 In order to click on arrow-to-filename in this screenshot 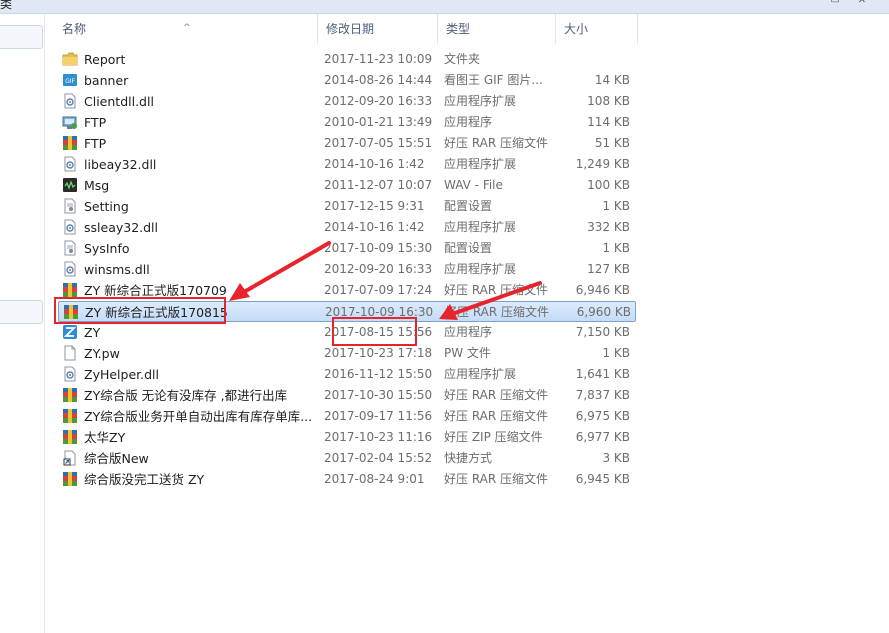, I will do `click(280, 271)`.